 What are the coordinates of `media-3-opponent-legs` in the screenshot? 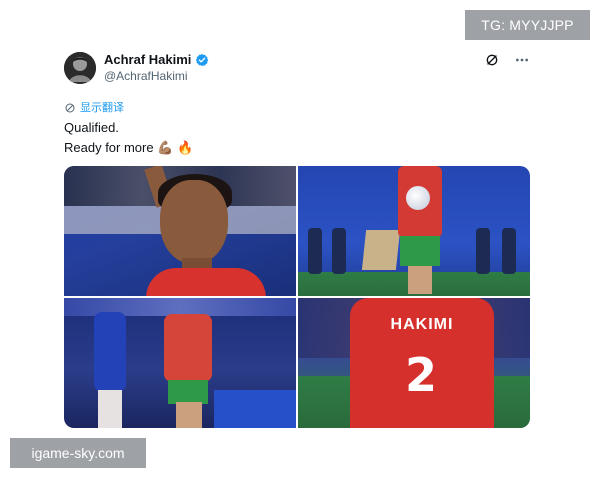 It's located at (110, 409).